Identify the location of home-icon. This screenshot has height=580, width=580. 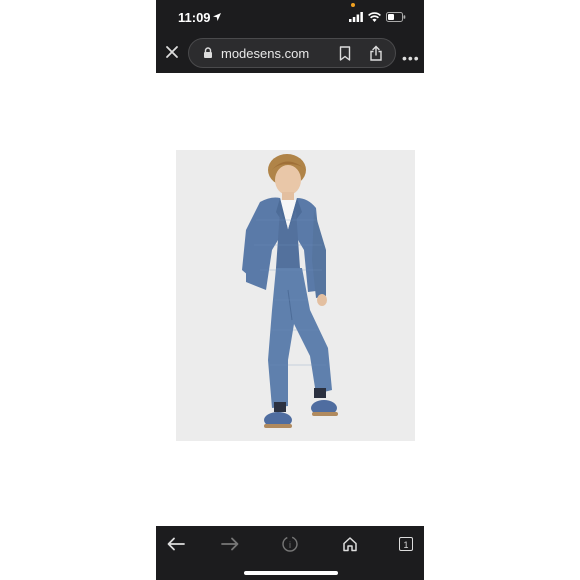
(350, 544).